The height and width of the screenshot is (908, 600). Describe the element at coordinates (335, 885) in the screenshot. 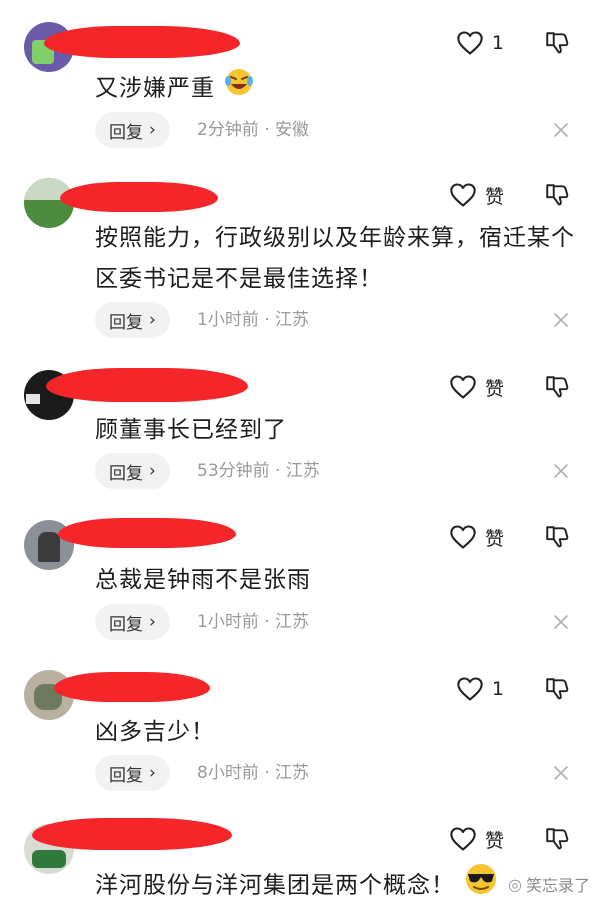

I see `comment-text: 洋河股份与洋河集团是两个概念！` at that location.